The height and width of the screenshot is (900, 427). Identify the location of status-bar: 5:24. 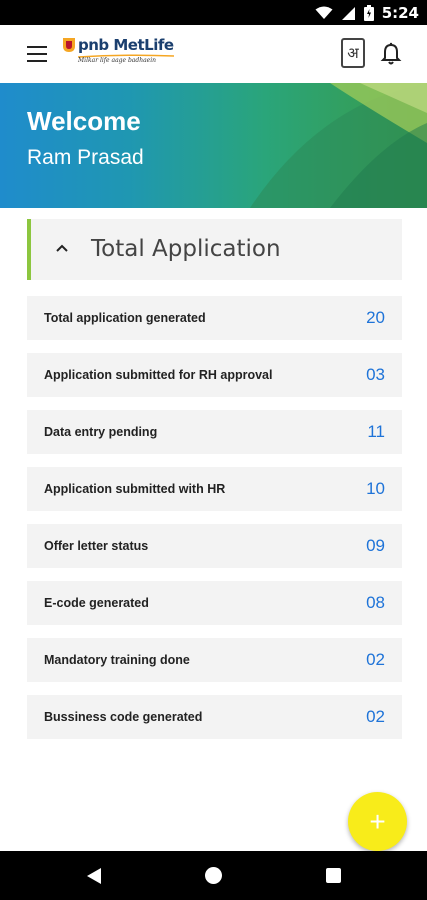
(213, 12).